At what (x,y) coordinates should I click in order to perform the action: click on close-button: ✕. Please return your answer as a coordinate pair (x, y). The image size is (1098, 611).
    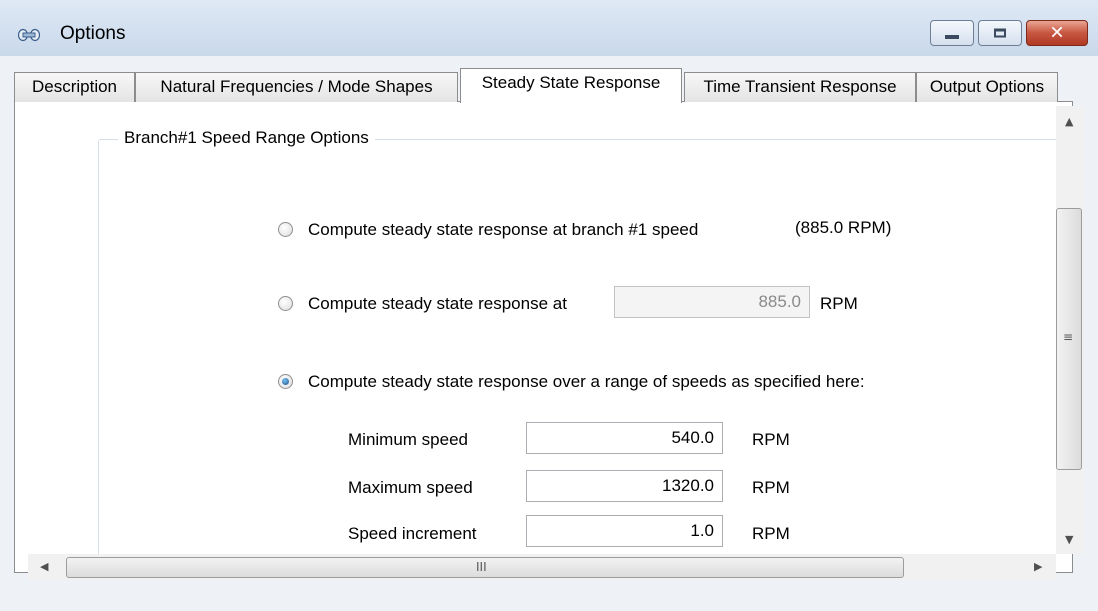
    Looking at the image, I should click on (1057, 33).